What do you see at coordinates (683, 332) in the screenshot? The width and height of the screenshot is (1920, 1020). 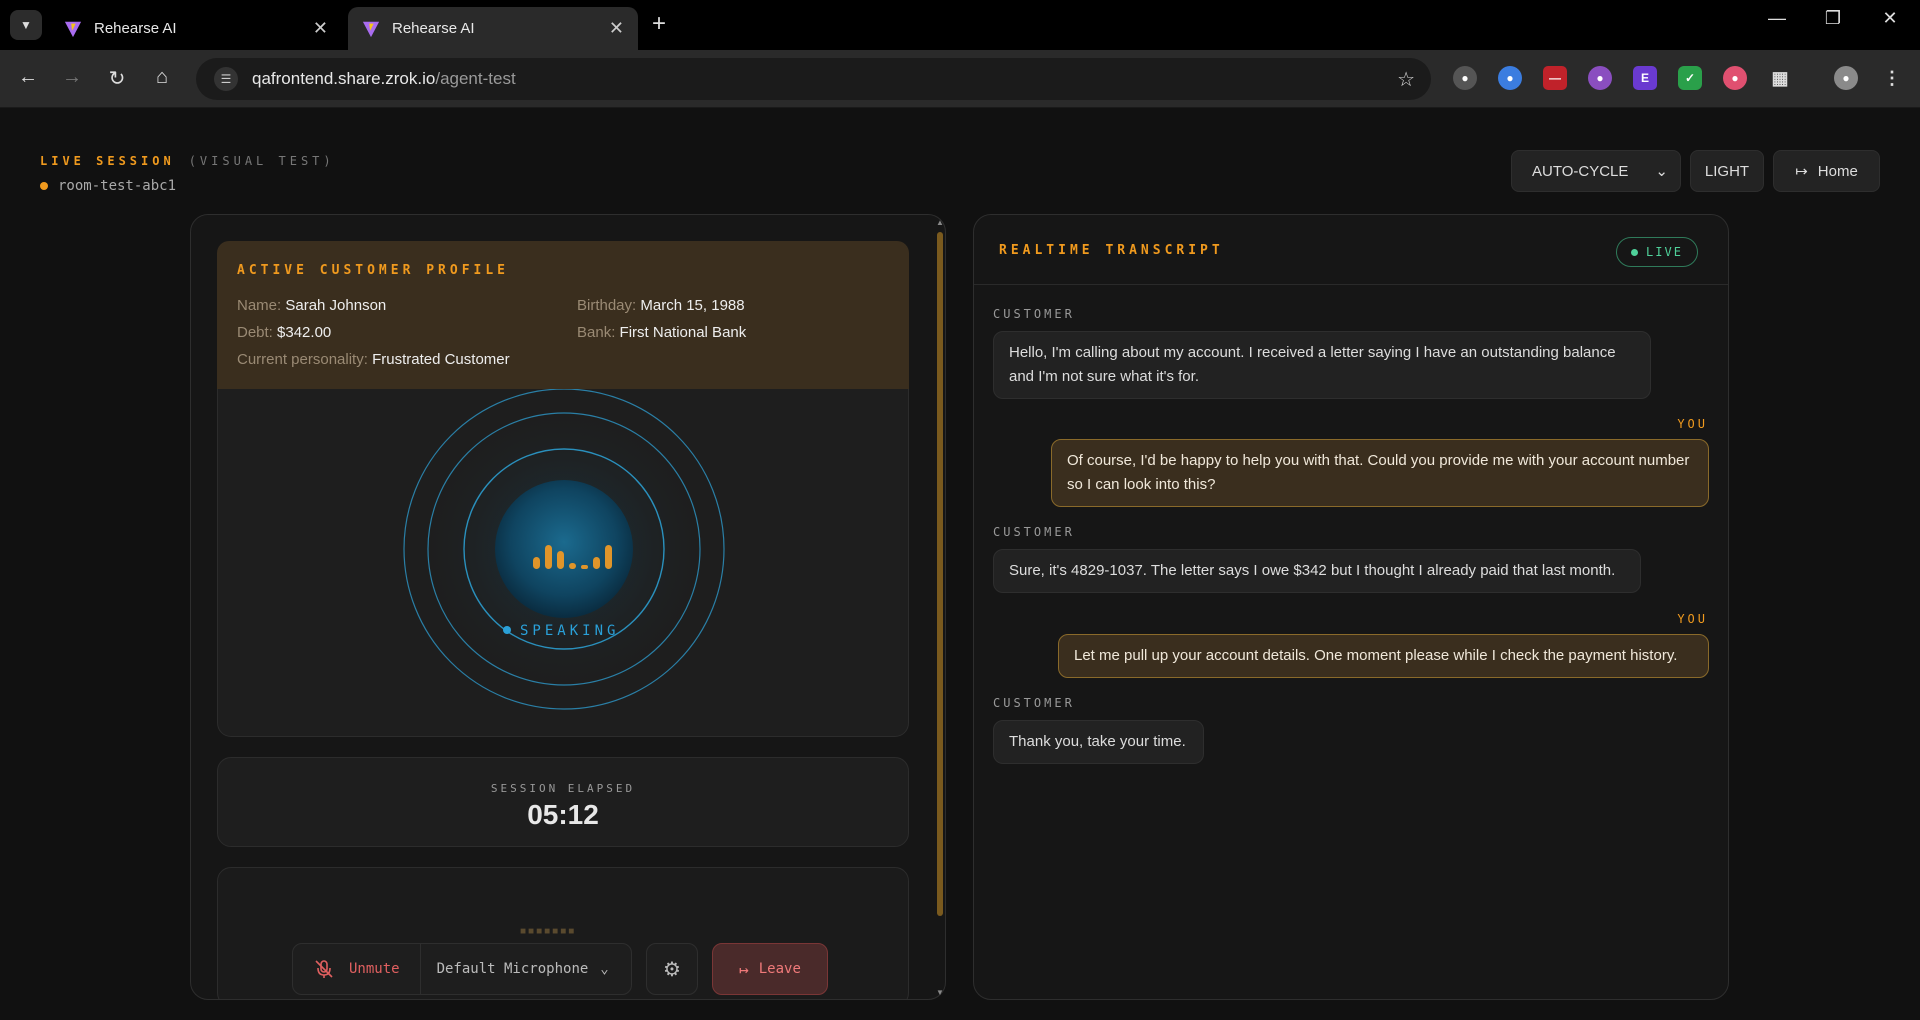 I see `field-value: First National Bank` at bounding box center [683, 332].